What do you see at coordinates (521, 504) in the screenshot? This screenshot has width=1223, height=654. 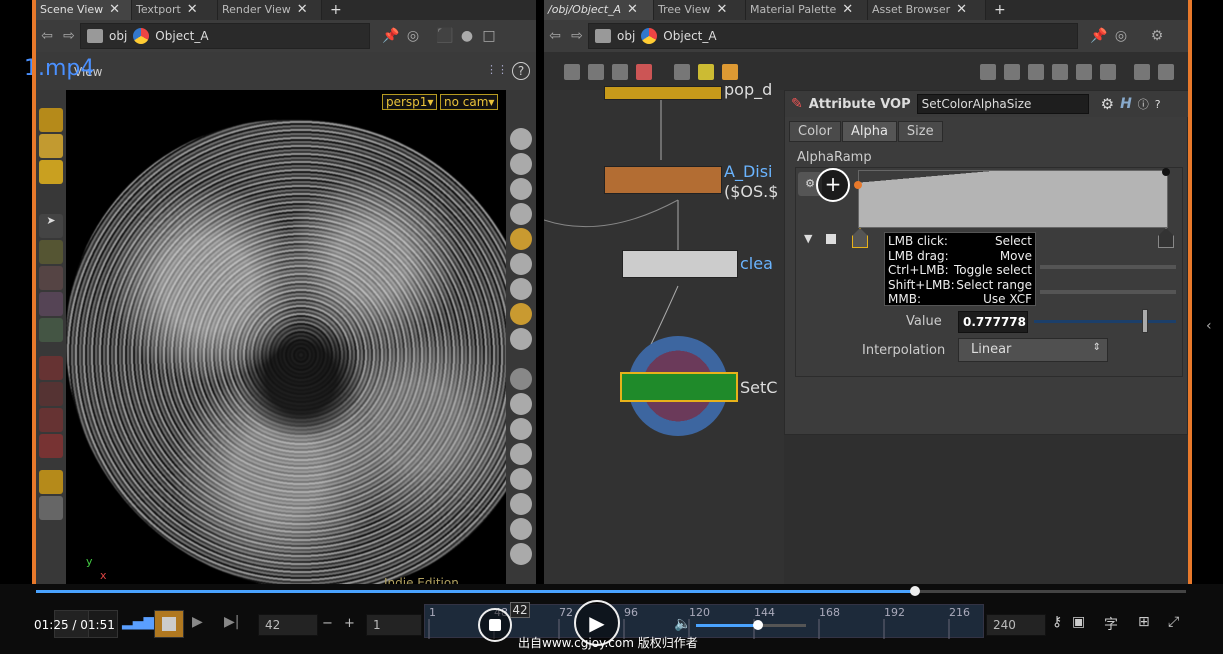 I see `count-icon` at bounding box center [521, 504].